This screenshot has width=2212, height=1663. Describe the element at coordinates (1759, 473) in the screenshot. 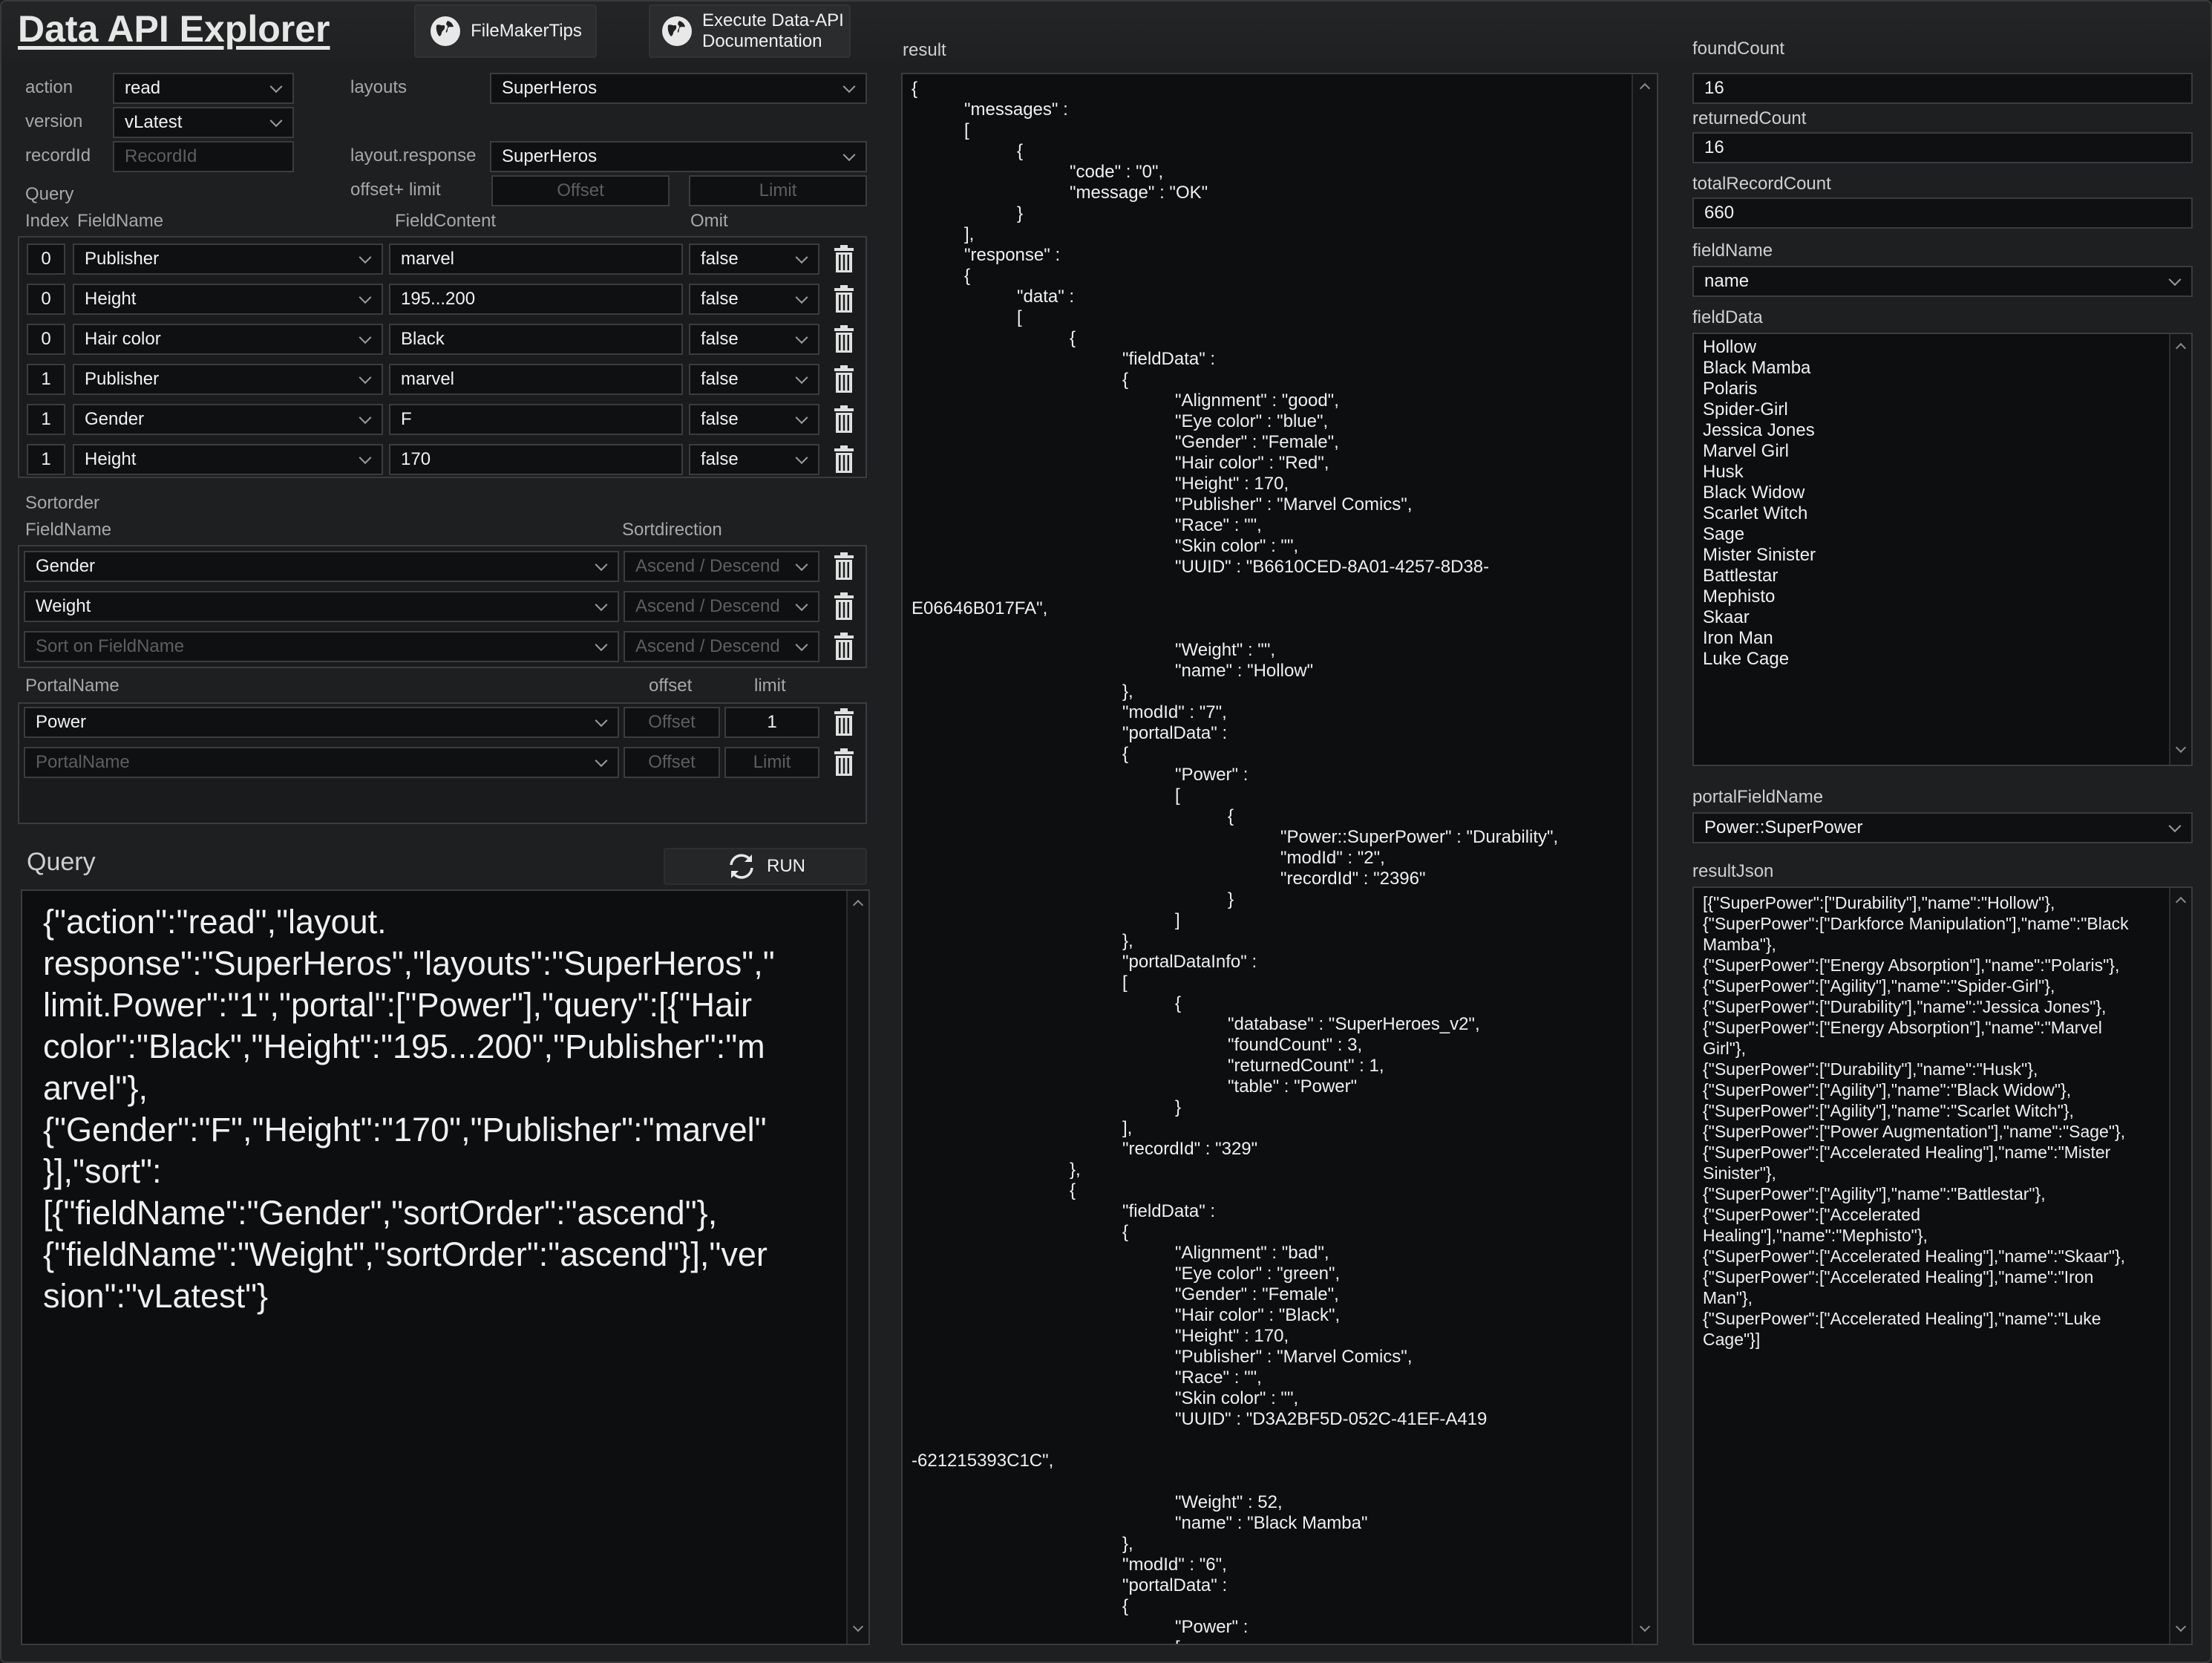

I see `fielddata-item: Husk` at that location.